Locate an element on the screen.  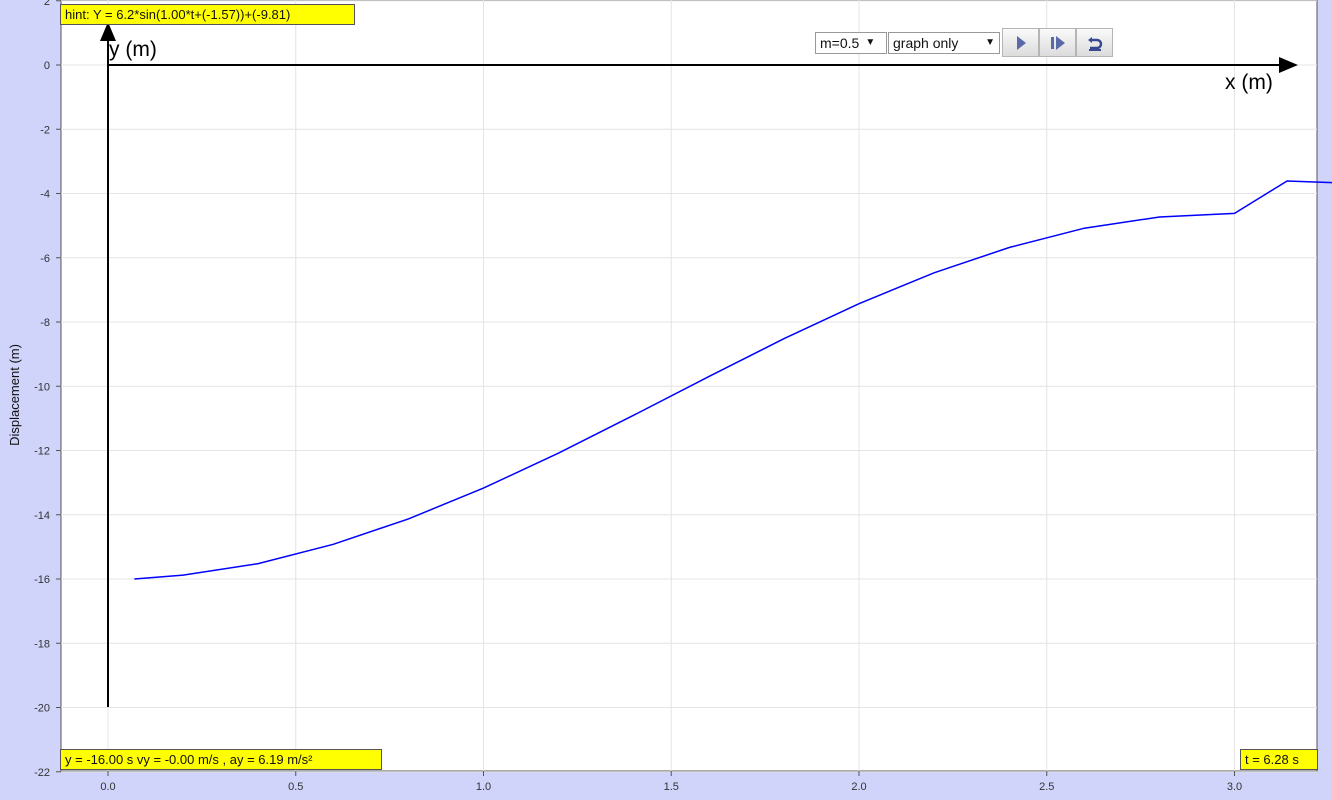
reset-icon is located at coordinates (1094, 43).